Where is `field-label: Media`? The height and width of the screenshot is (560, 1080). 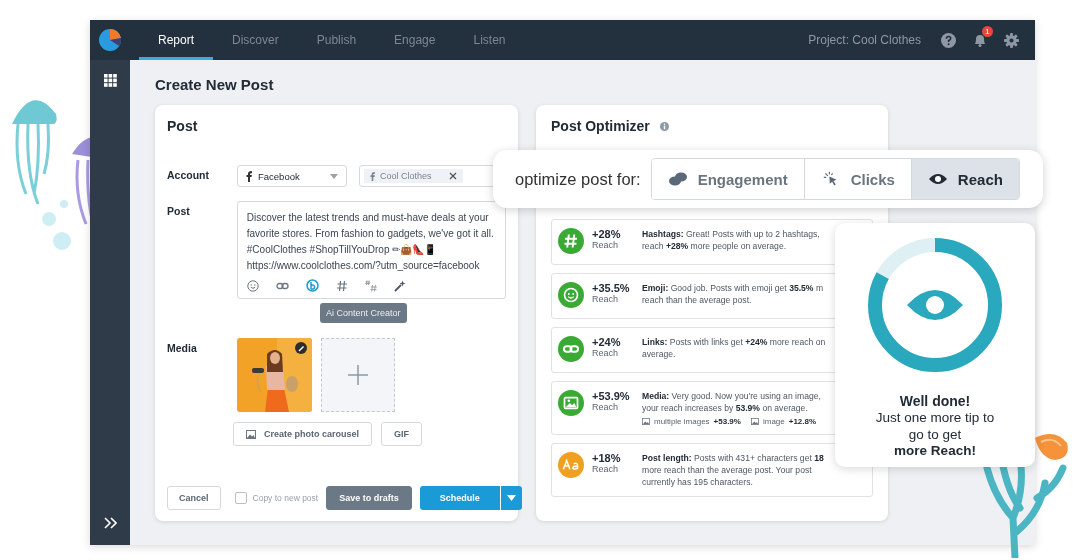
field-label: Media is located at coordinates (182, 348).